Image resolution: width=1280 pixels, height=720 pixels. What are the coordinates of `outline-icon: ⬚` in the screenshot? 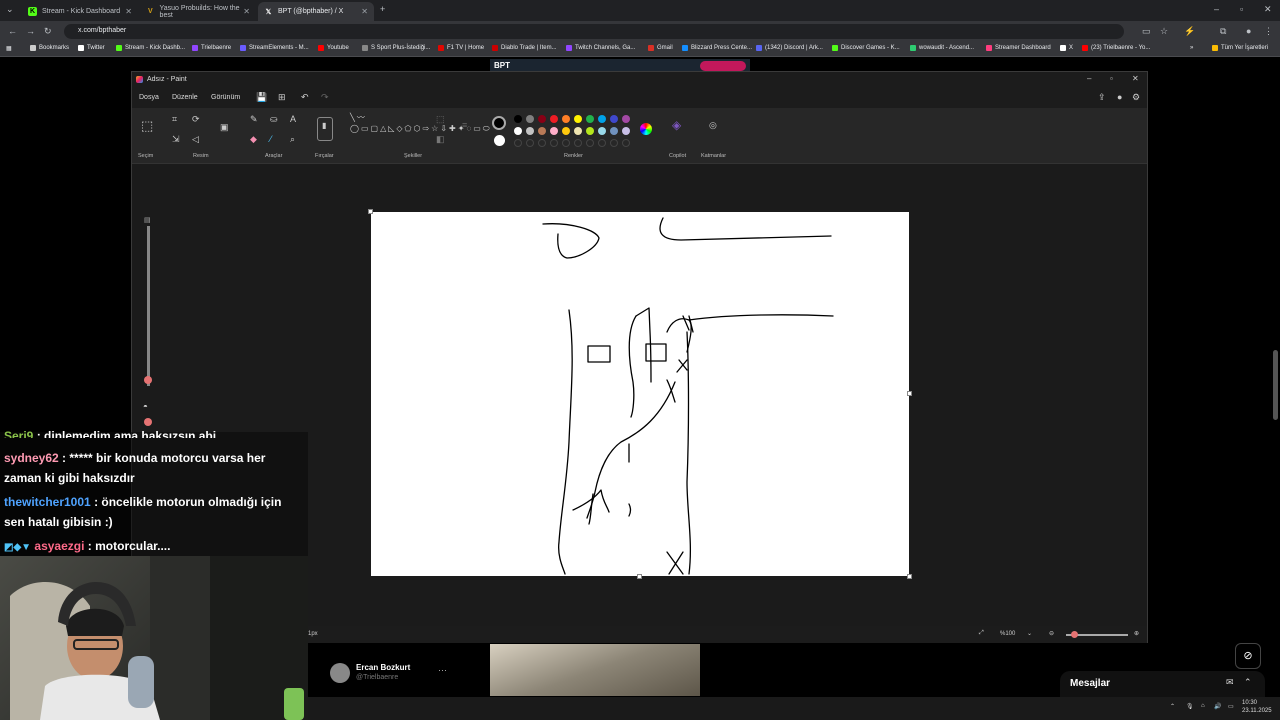 It's located at (440, 119).